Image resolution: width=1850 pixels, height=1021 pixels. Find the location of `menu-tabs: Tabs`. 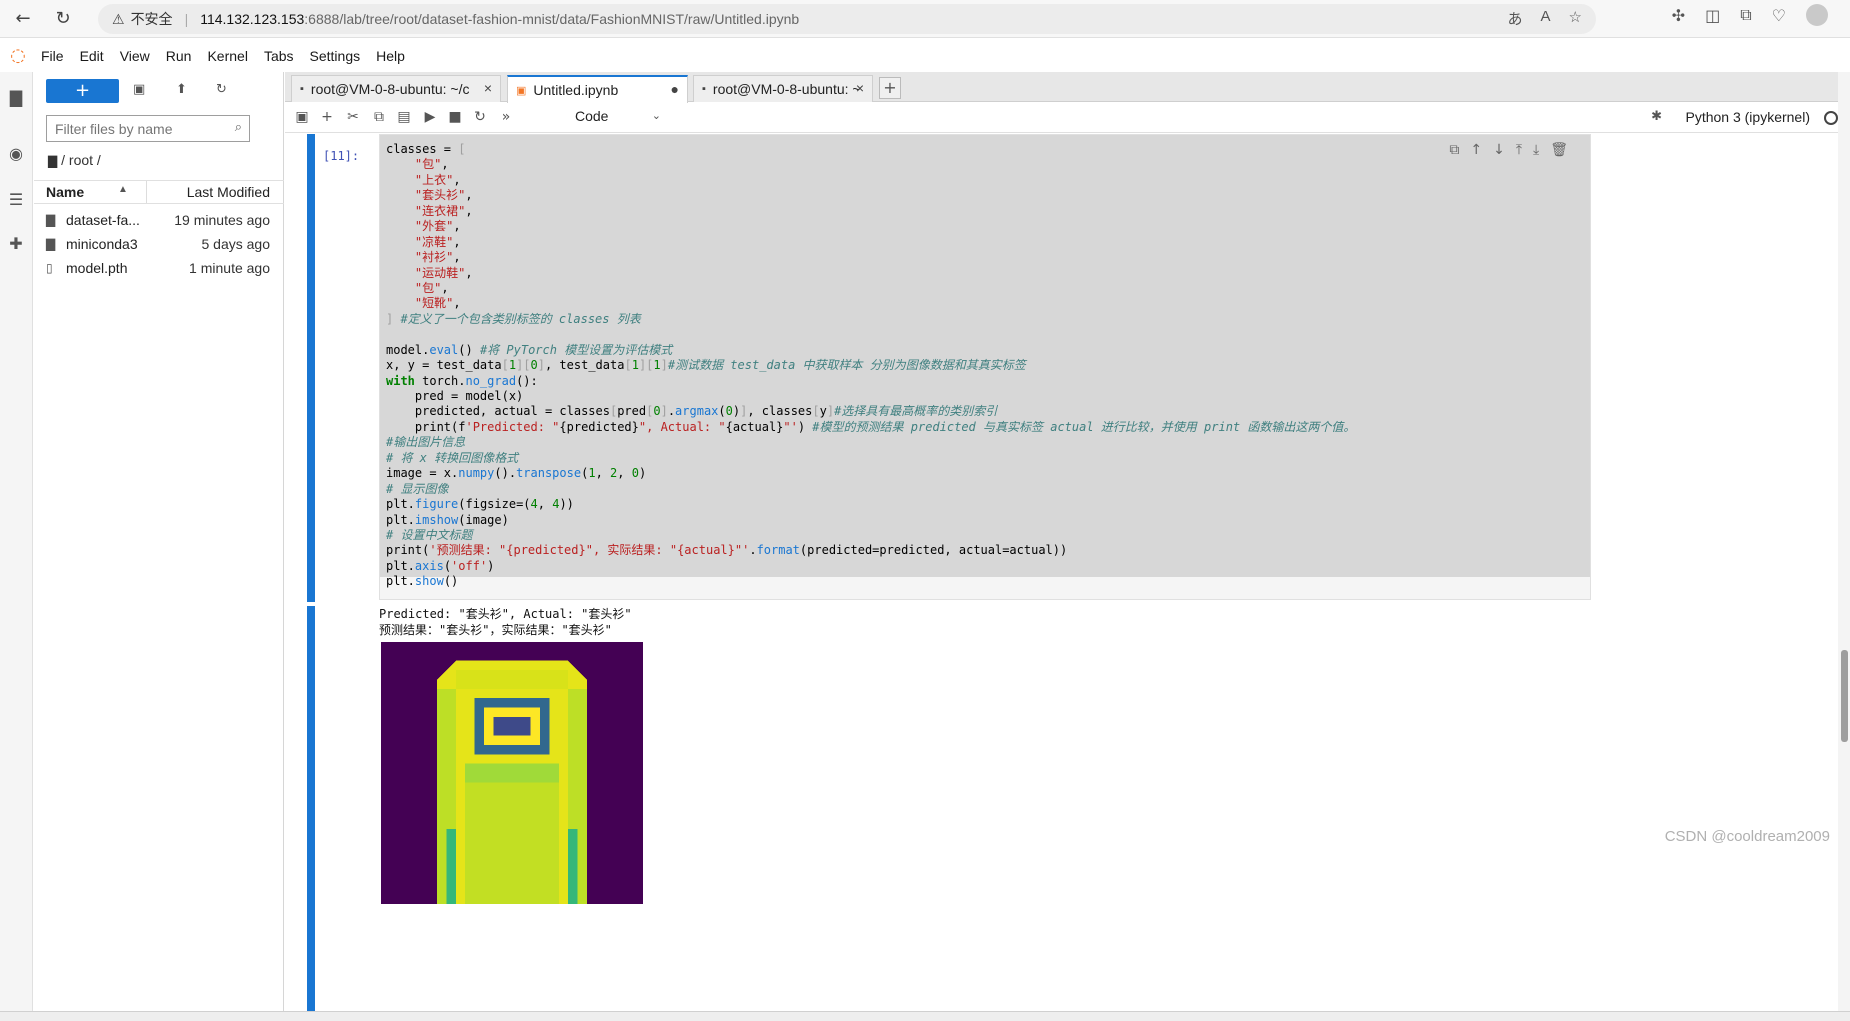

menu-tabs: Tabs is located at coordinates (279, 56).